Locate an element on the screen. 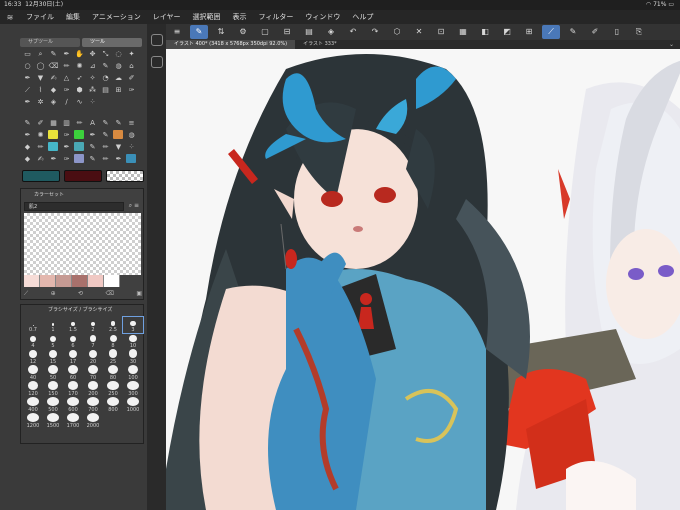 The width and height of the screenshot is (680, 510). vector-tool-icon: ✑ is located at coordinates (131, 90).